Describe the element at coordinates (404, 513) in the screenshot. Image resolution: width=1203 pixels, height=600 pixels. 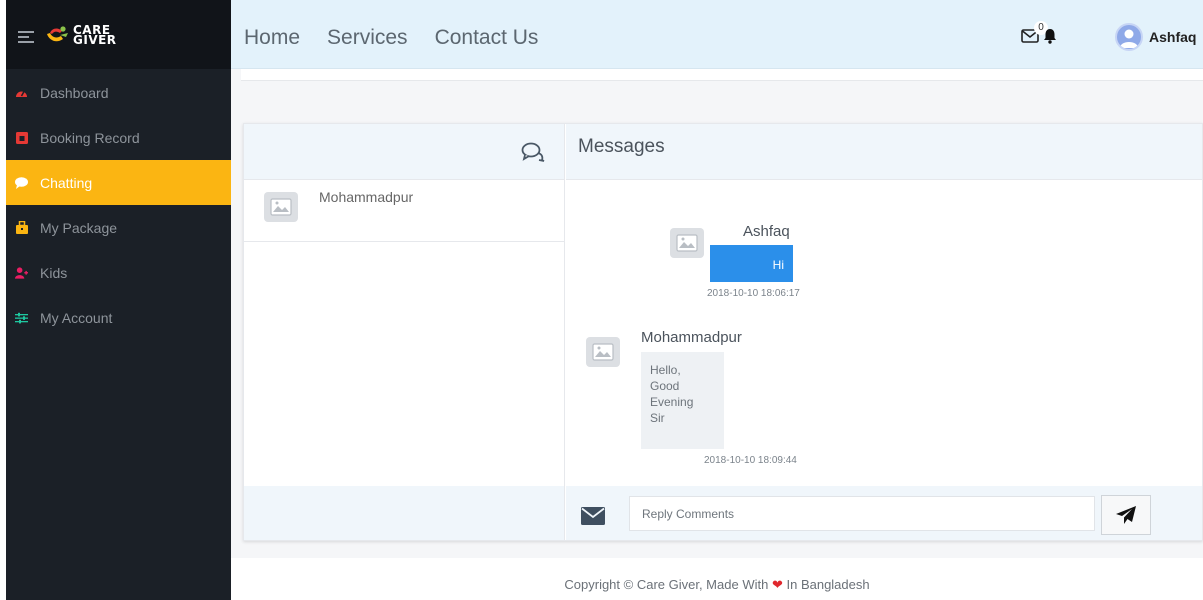
I see `contacts-footer` at that location.